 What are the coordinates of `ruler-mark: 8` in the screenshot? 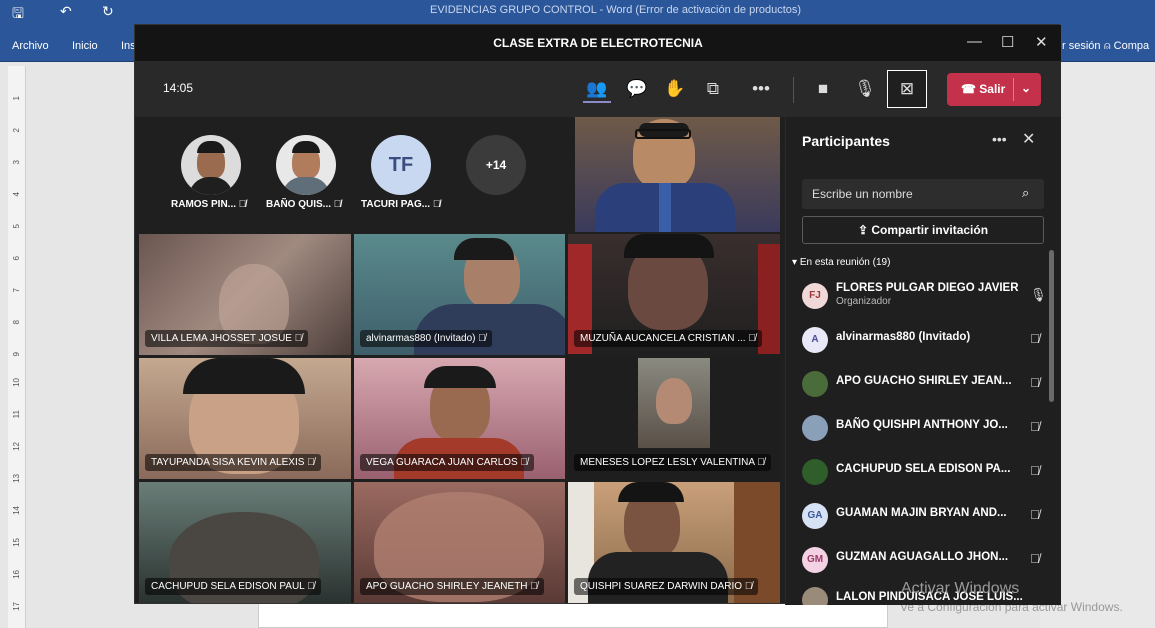 It's located at (16, 322).